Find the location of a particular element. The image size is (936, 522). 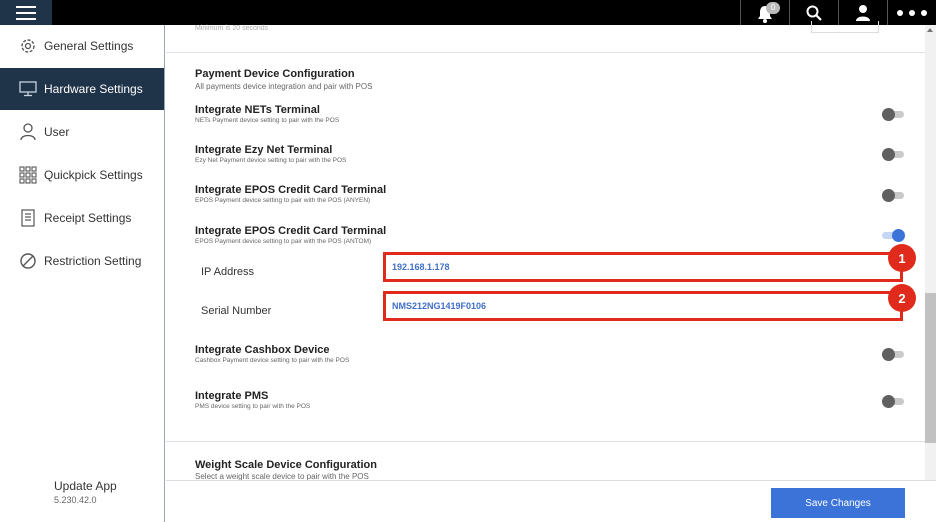

sidebar-item-receipt-settings: Receipt Settings is located at coordinates (82, 218).